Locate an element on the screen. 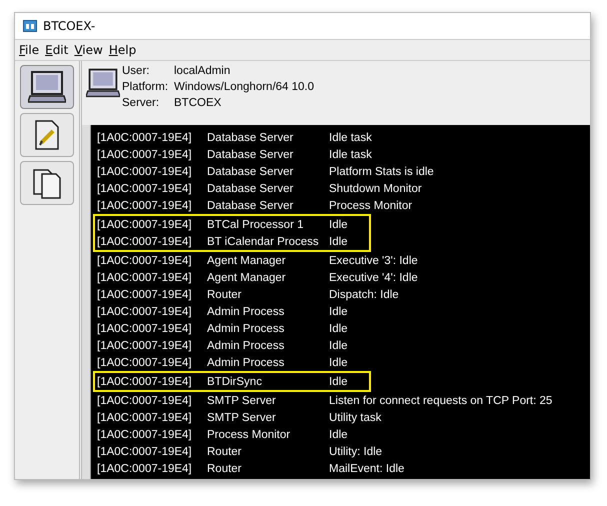 This screenshot has width=607, height=506. log-message: Listen for connect requests on TCP Port: 25 is located at coordinates (440, 400).